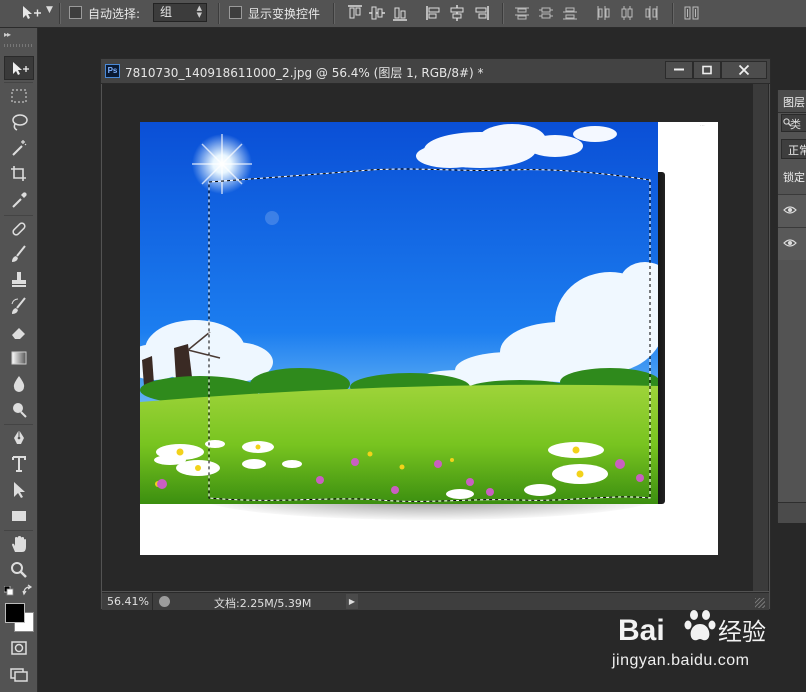 This screenshot has width=806, height=692. Describe the element at coordinates (114, 14) in the screenshot. I see `auto-select-label: 自动选择:` at that location.